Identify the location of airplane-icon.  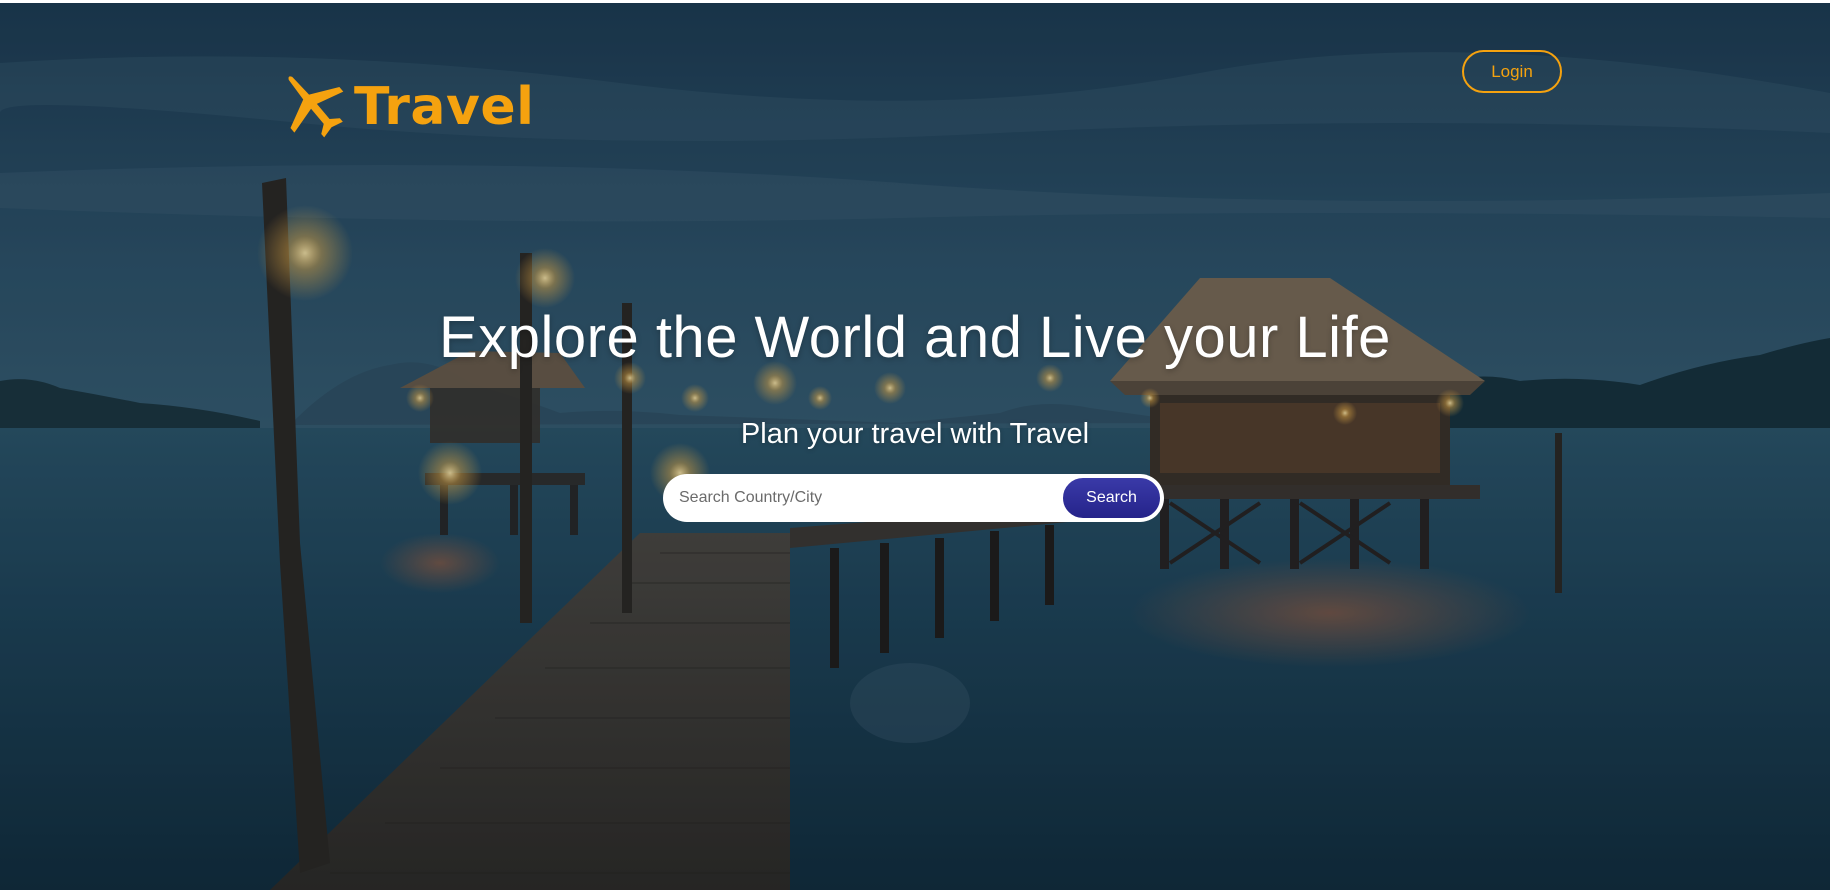
(316, 107).